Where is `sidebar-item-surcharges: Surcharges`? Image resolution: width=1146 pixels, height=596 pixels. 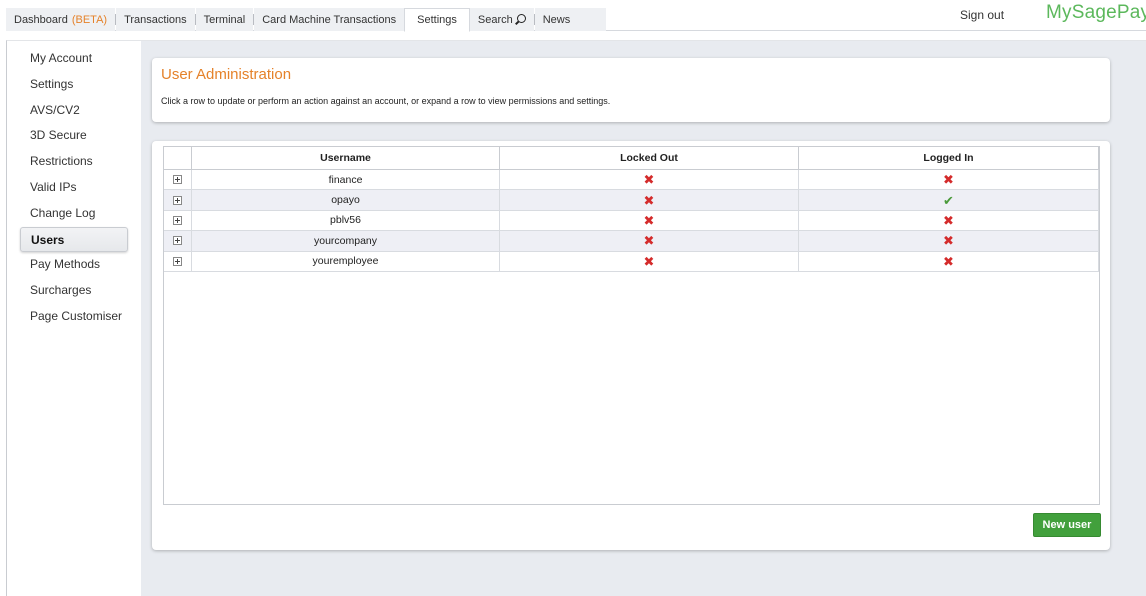 sidebar-item-surcharges: Surcharges is located at coordinates (75, 291).